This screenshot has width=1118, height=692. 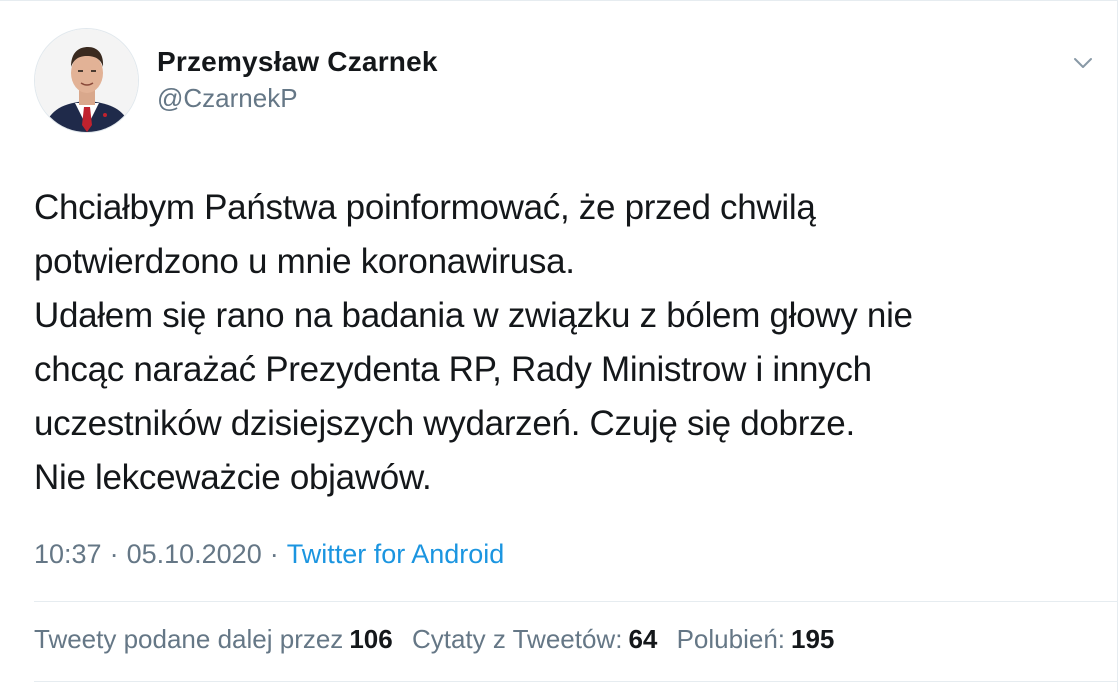 What do you see at coordinates (643, 639) in the screenshot?
I see `quotes-count: 64` at bounding box center [643, 639].